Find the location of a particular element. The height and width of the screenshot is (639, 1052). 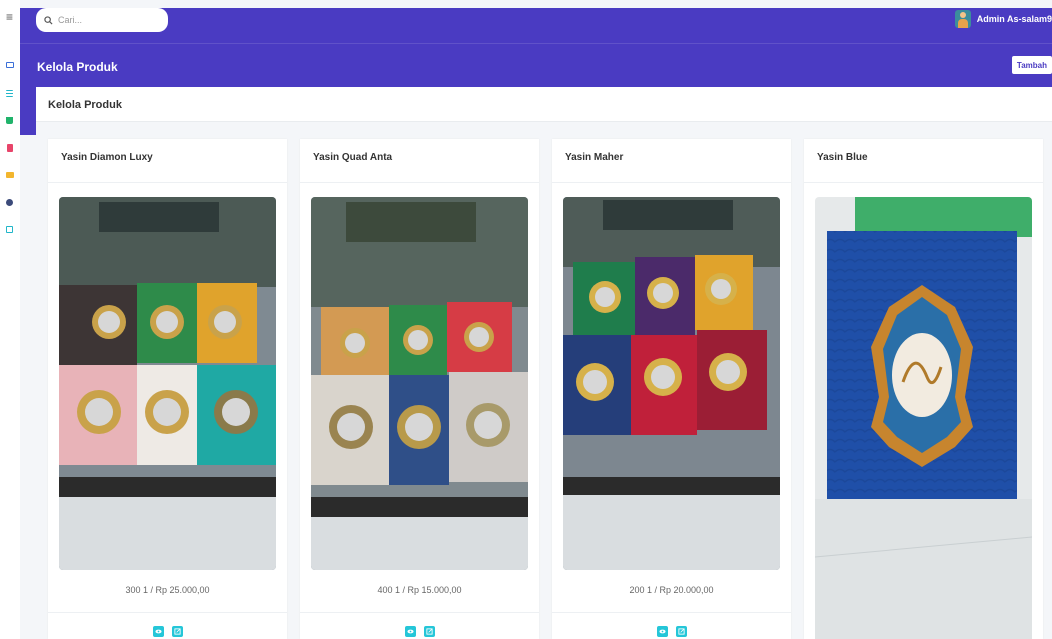

product-name: Yasin Quad Anta is located at coordinates (353, 157).